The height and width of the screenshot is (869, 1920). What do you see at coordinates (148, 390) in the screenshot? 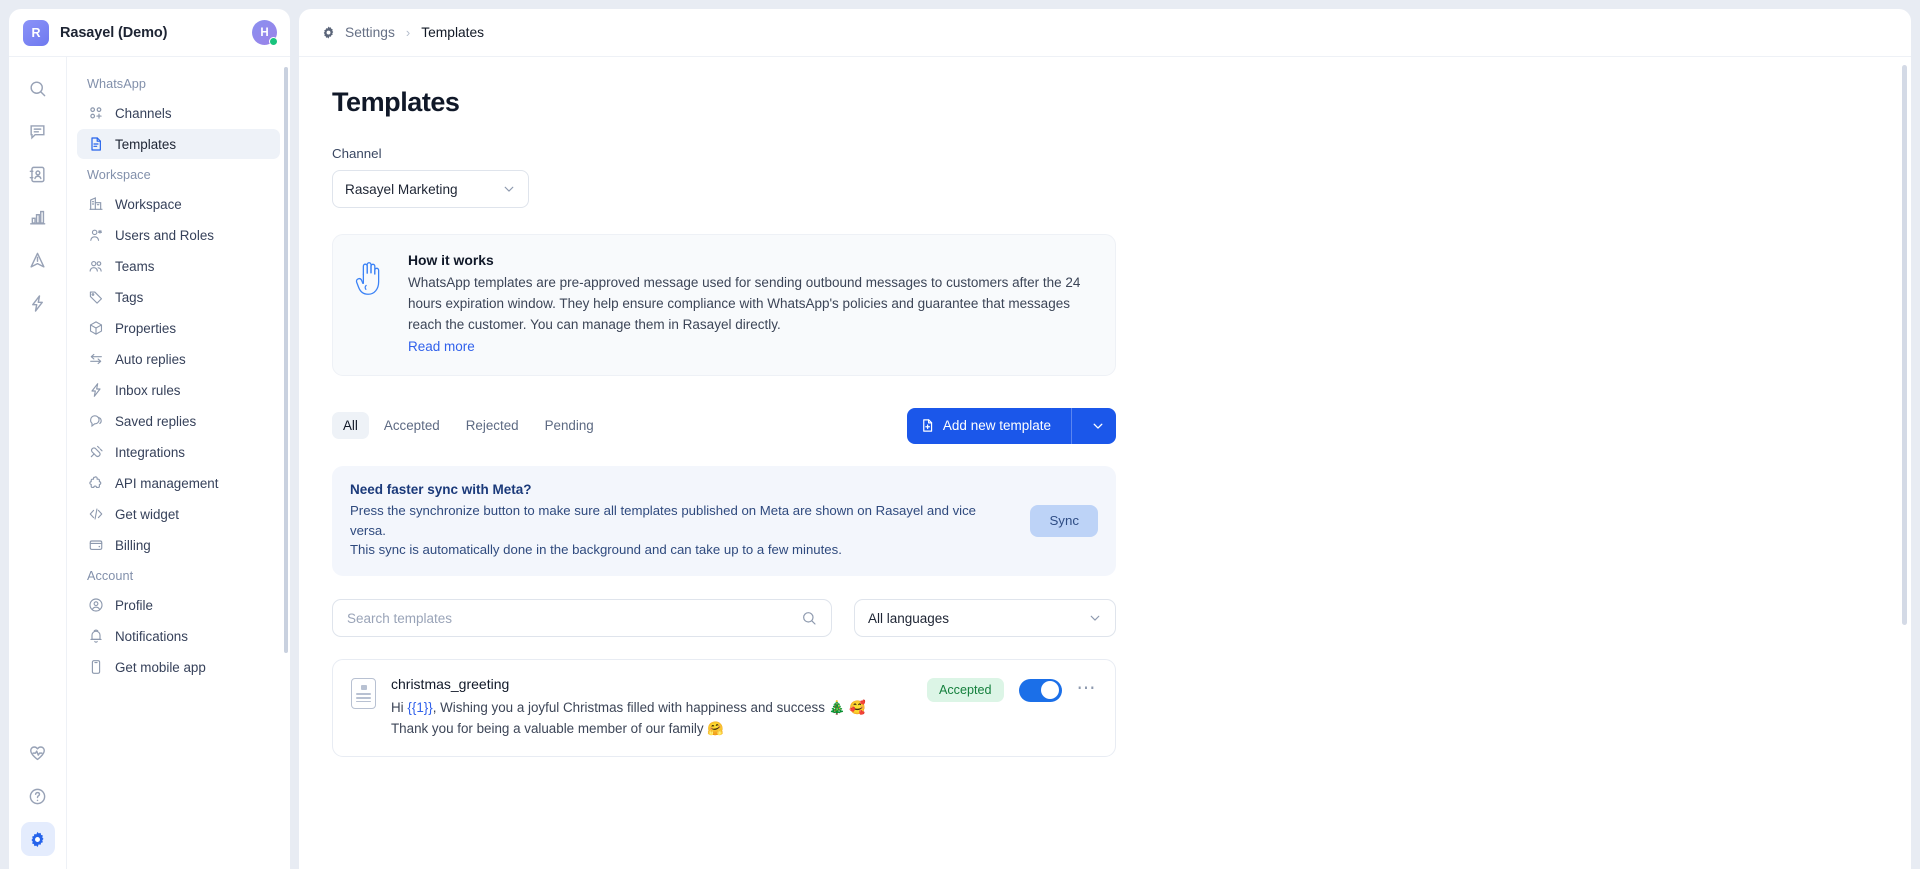
I see `sidebar-item-label: Inbox rules` at bounding box center [148, 390].